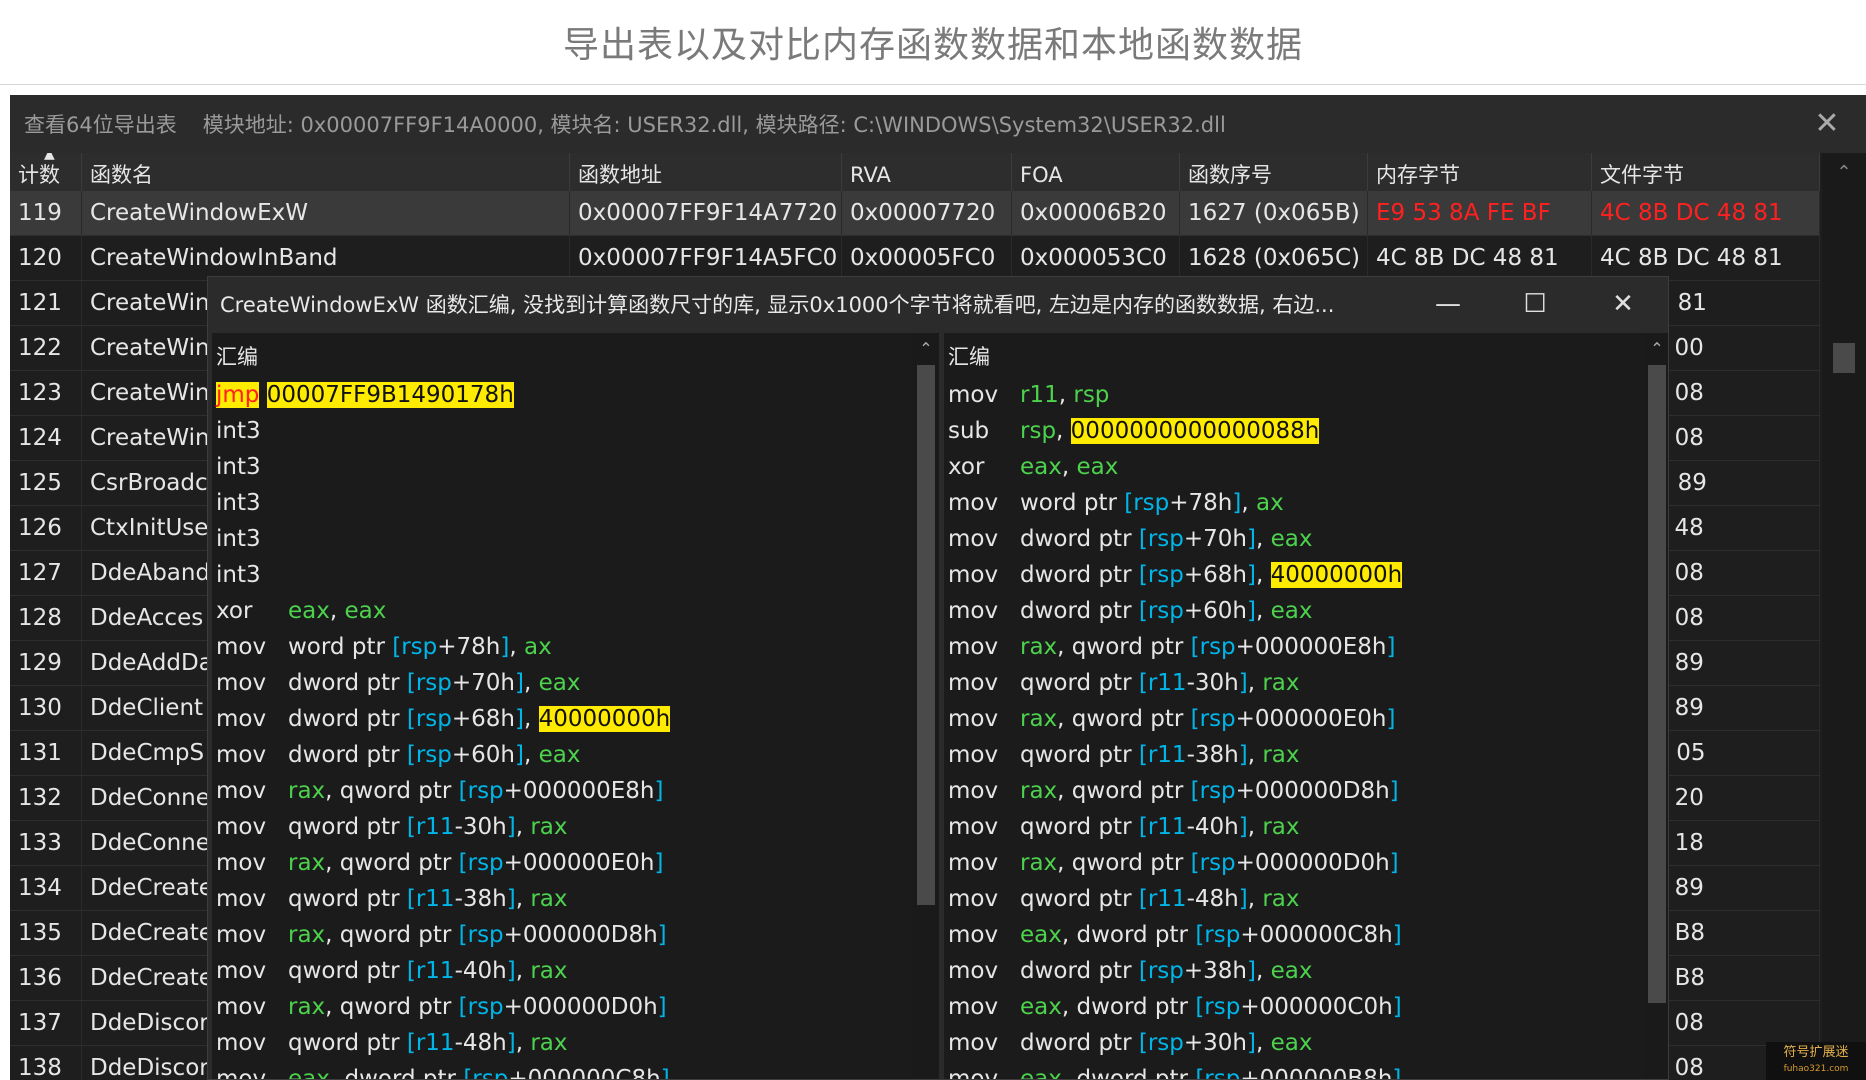  Describe the element at coordinates (443, 395) in the screenshot. I see `asm-line: jmp 00007FF9B1490178h` at that location.